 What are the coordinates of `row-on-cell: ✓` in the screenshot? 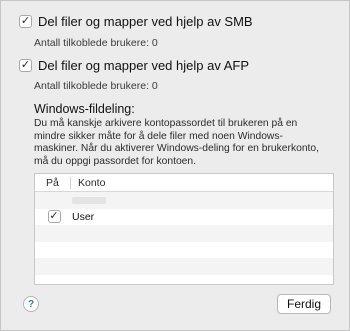 It's located at (52, 217).